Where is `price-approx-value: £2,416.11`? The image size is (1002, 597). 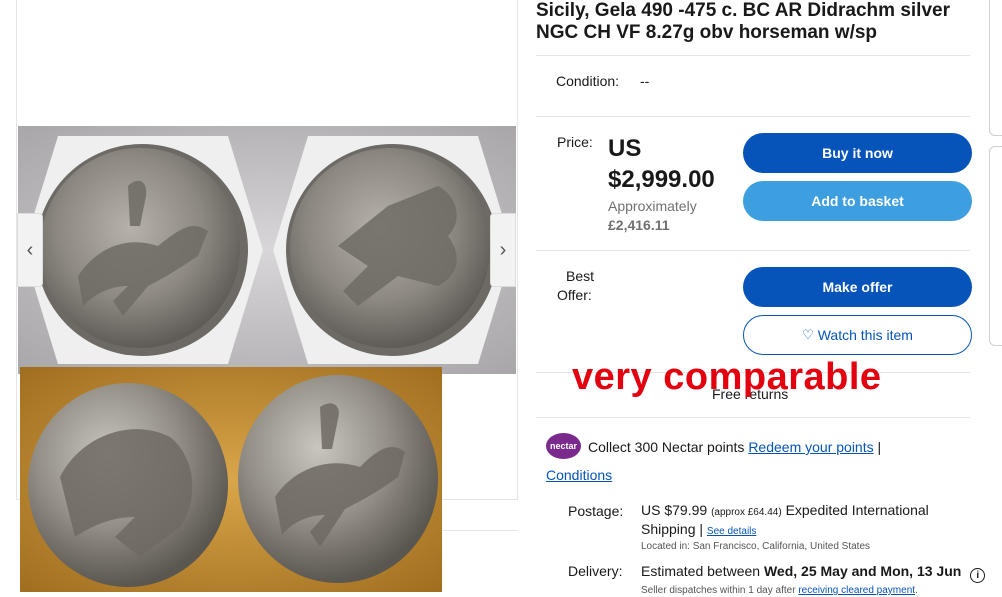
price-approx-value: £2,416.11 is located at coordinates (639, 225).